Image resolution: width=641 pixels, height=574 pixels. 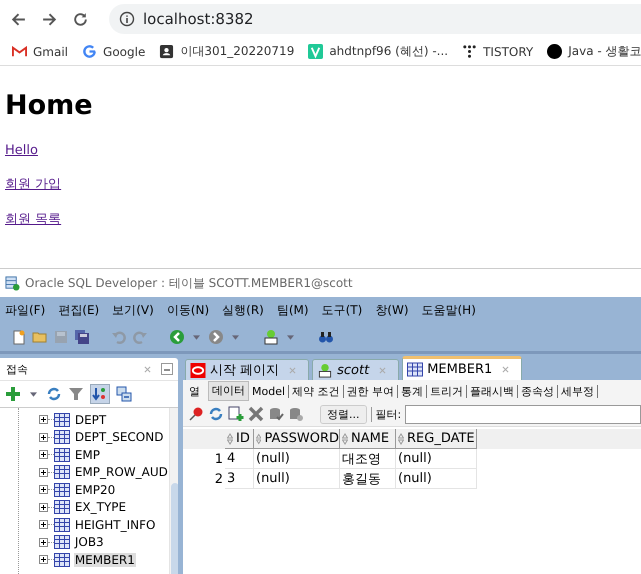 What do you see at coordinates (49, 19) in the screenshot?
I see `forward-icon` at bounding box center [49, 19].